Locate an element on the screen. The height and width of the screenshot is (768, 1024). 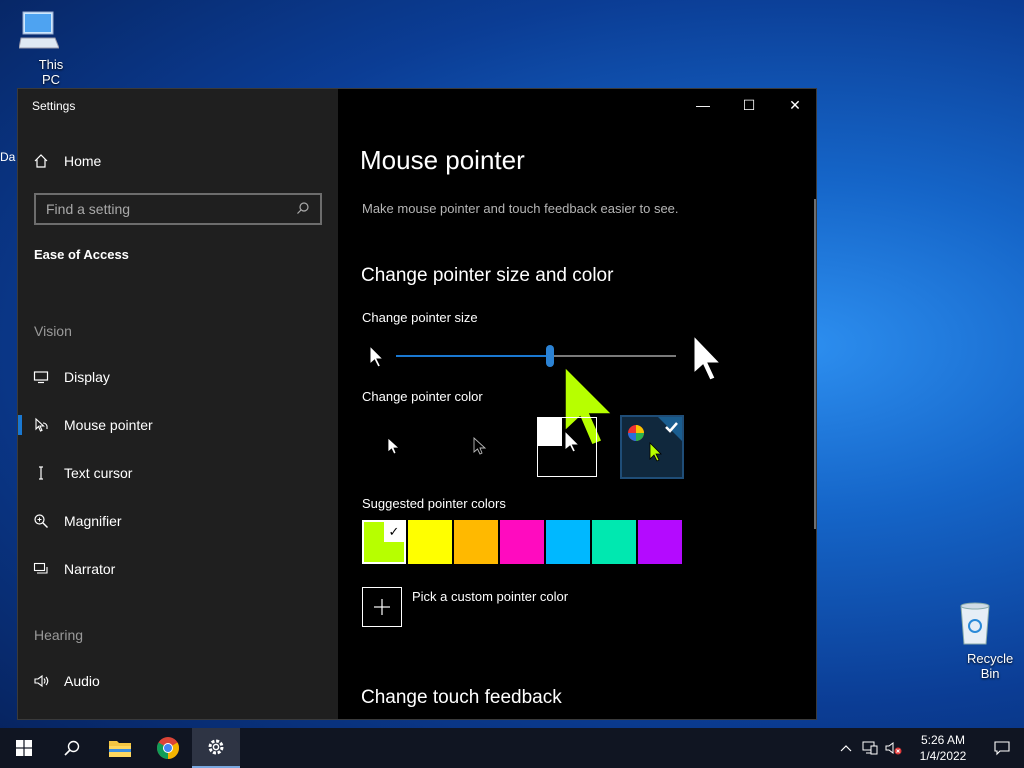
volume-muted-icon is located at coordinates (893, 748).